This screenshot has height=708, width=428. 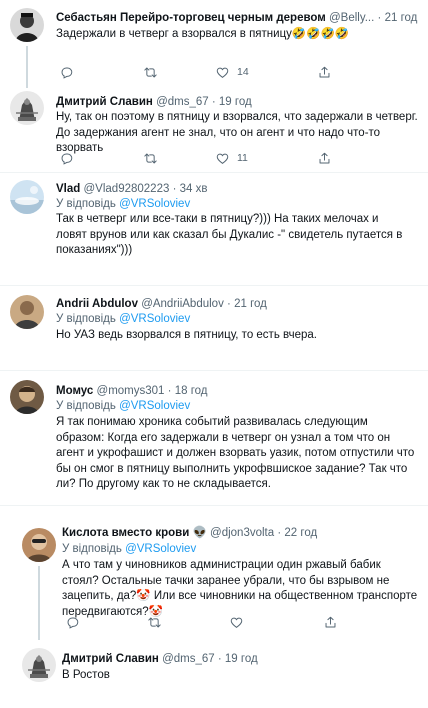 What do you see at coordinates (214, 674) in the screenshot?
I see `tweet: Дмитрий Славин @dms_67 · 19 год В Ростов` at bounding box center [214, 674].